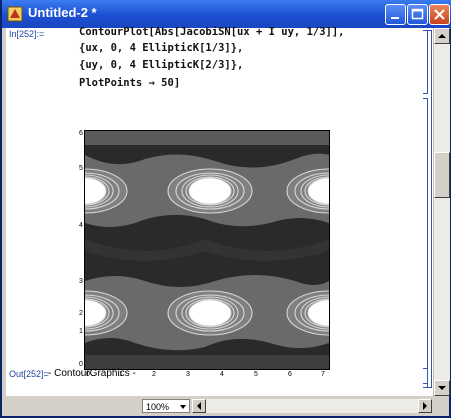 The width and height of the screenshot is (451, 418). I want to click on y-tick-label: 4, so click(81, 225).